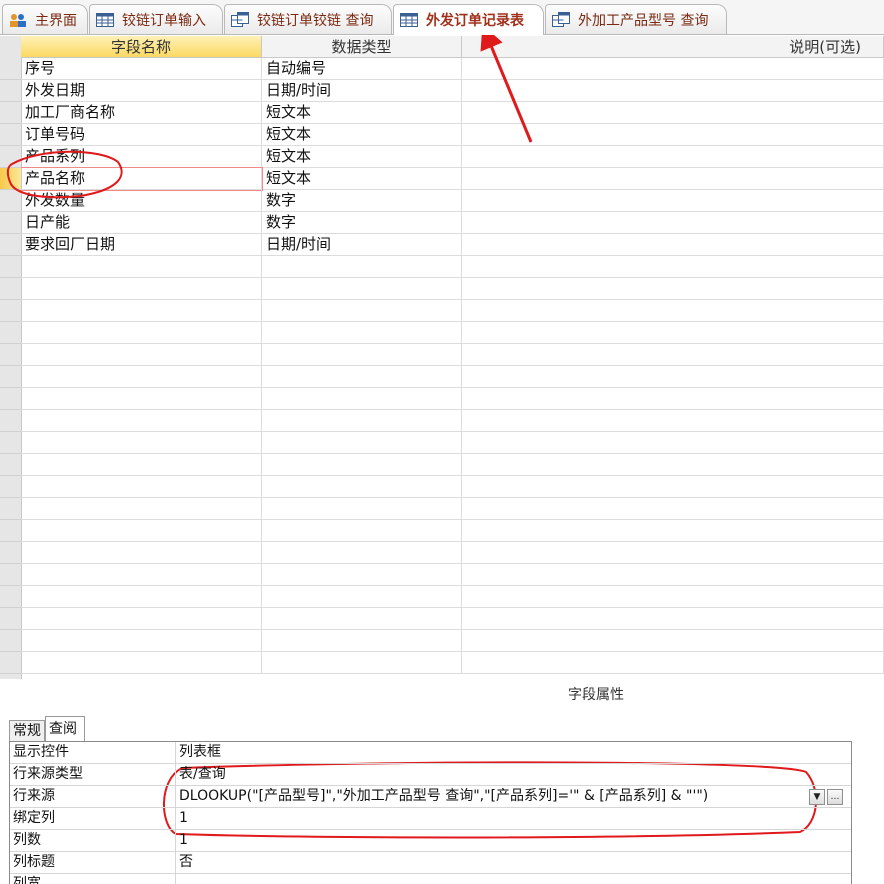 Image resolution: width=884 pixels, height=884 pixels. Describe the element at coordinates (513, 879) in the screenshot. I see `property-value` at that location.